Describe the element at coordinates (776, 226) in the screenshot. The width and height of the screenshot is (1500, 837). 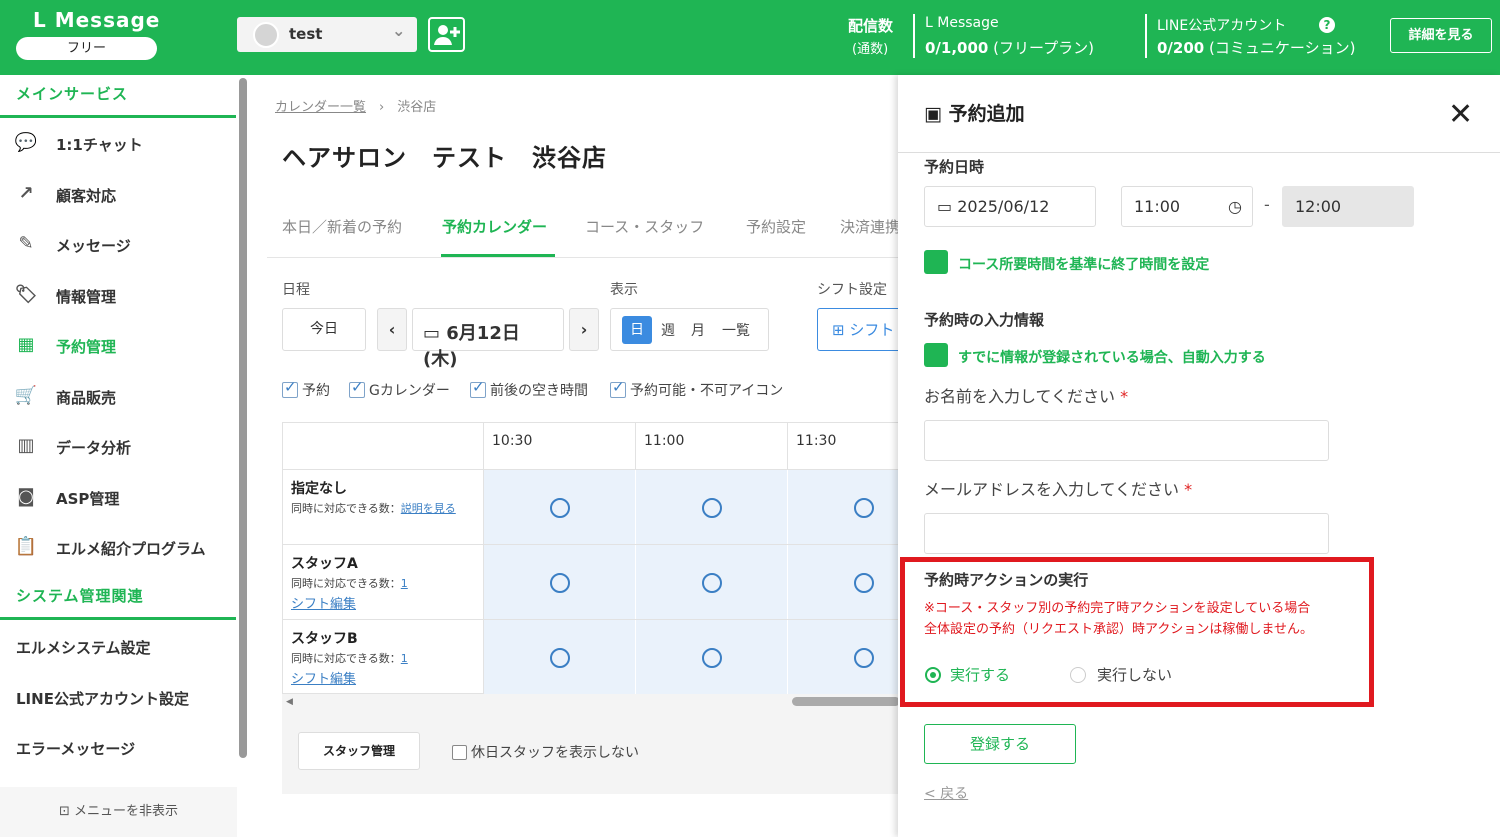
I see `tab-settings: 予約設定` at that location.